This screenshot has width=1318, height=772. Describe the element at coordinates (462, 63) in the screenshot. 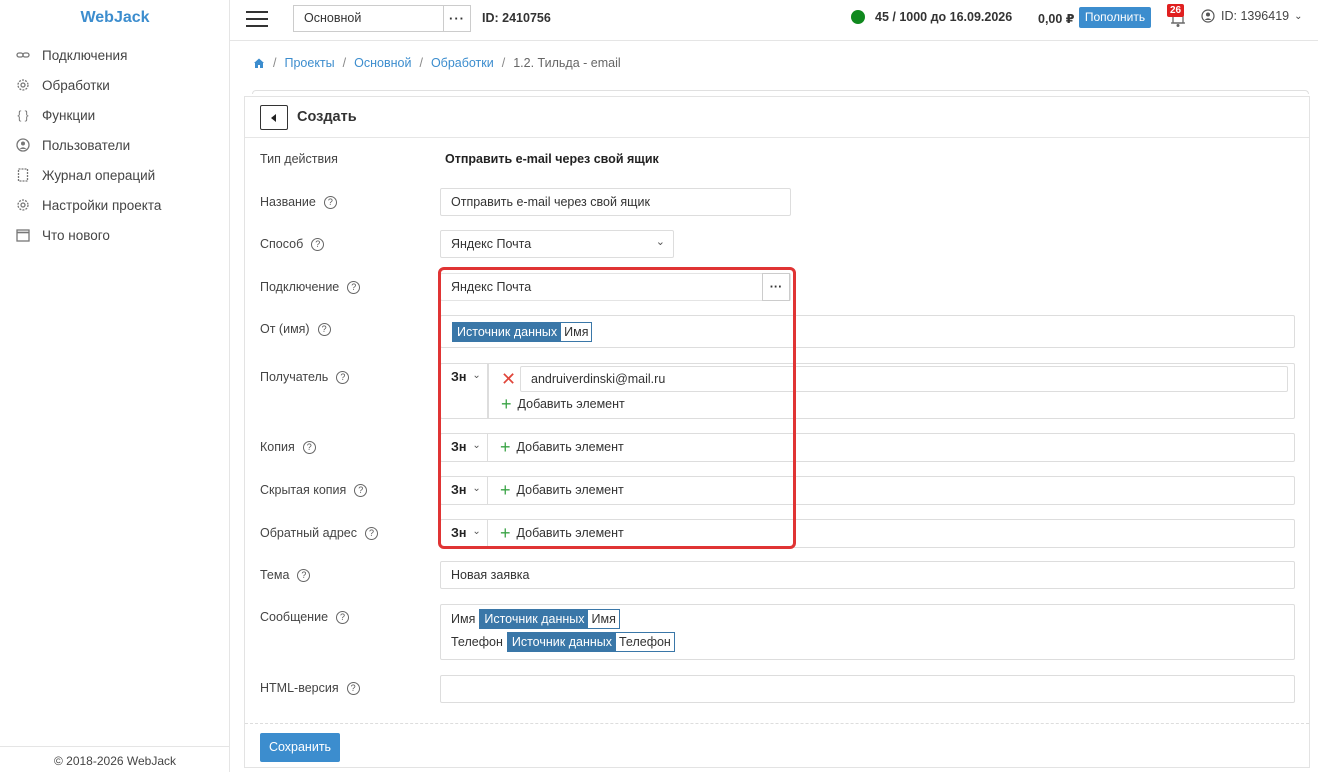

I see `breadcrumb-handlers: Обработки` at that location.